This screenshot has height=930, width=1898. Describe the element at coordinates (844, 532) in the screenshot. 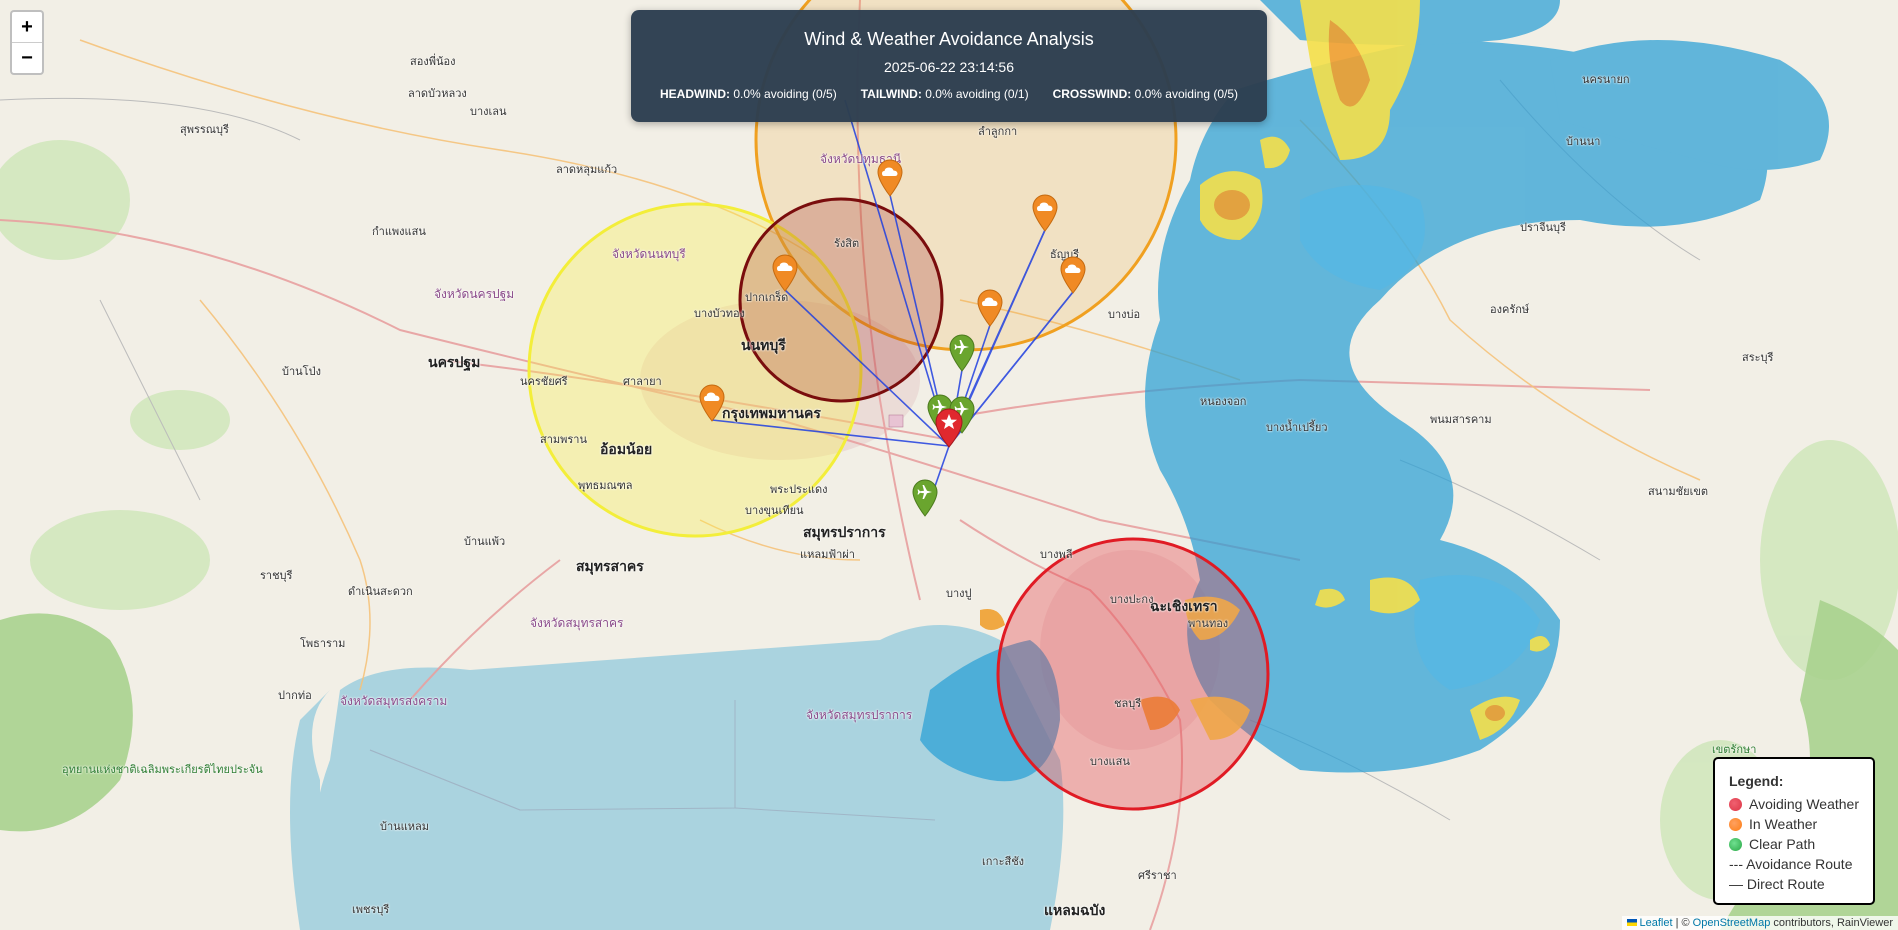

I see `place-4: สมุทรปราการ` at that location.